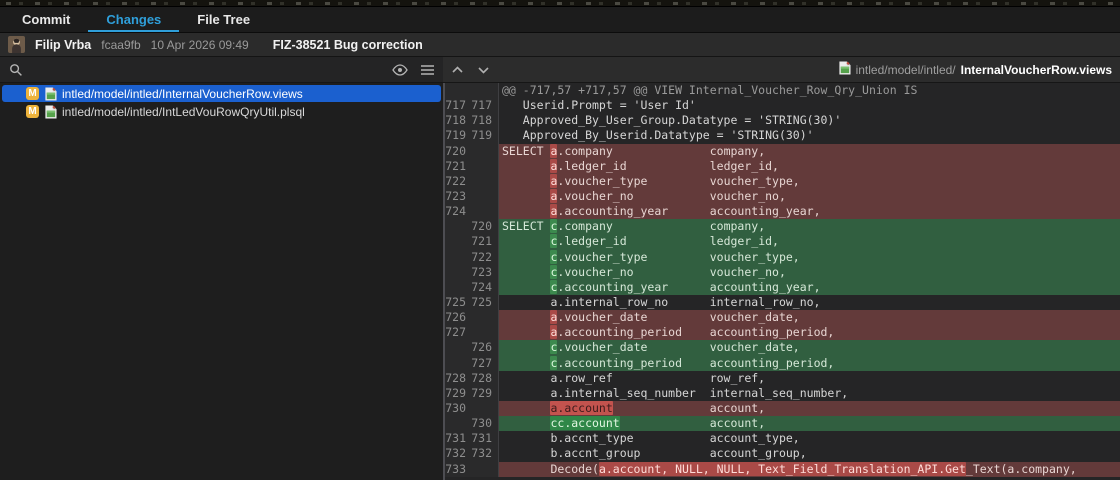 The image size is (1120, 480). What do you see at coordinates (46, 19) in the screenshot?
I see `tab-commit: Commit` at bounding box center [46, 19].